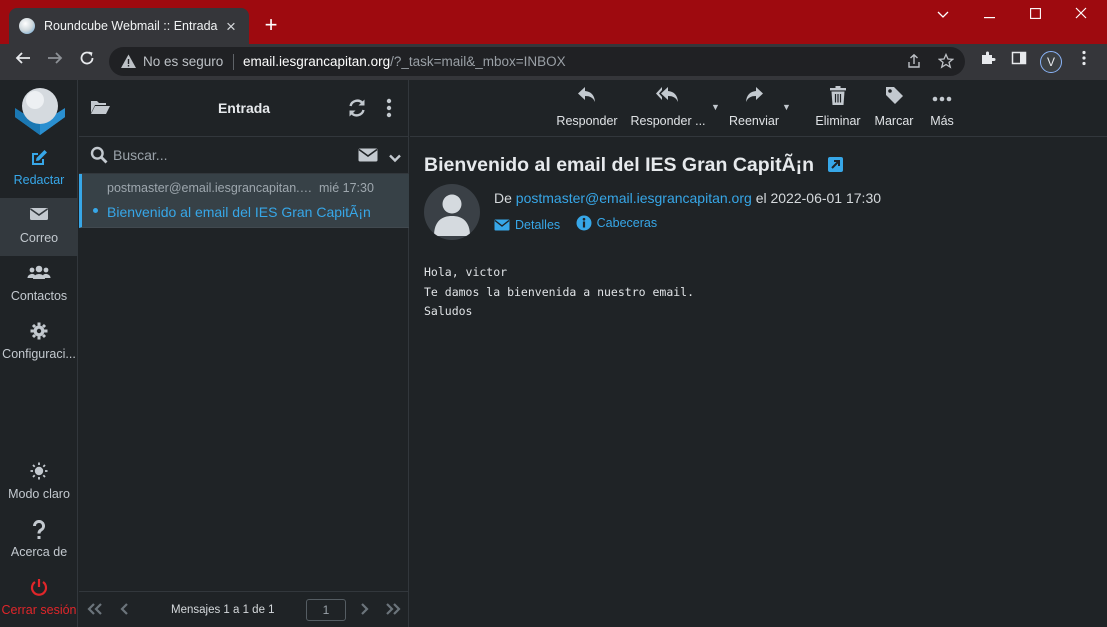 The height and width of the screenshot is (627, 1107). Describe the element at coordinates (39, 588) in the screenshot. I see `power-icon` at that location.